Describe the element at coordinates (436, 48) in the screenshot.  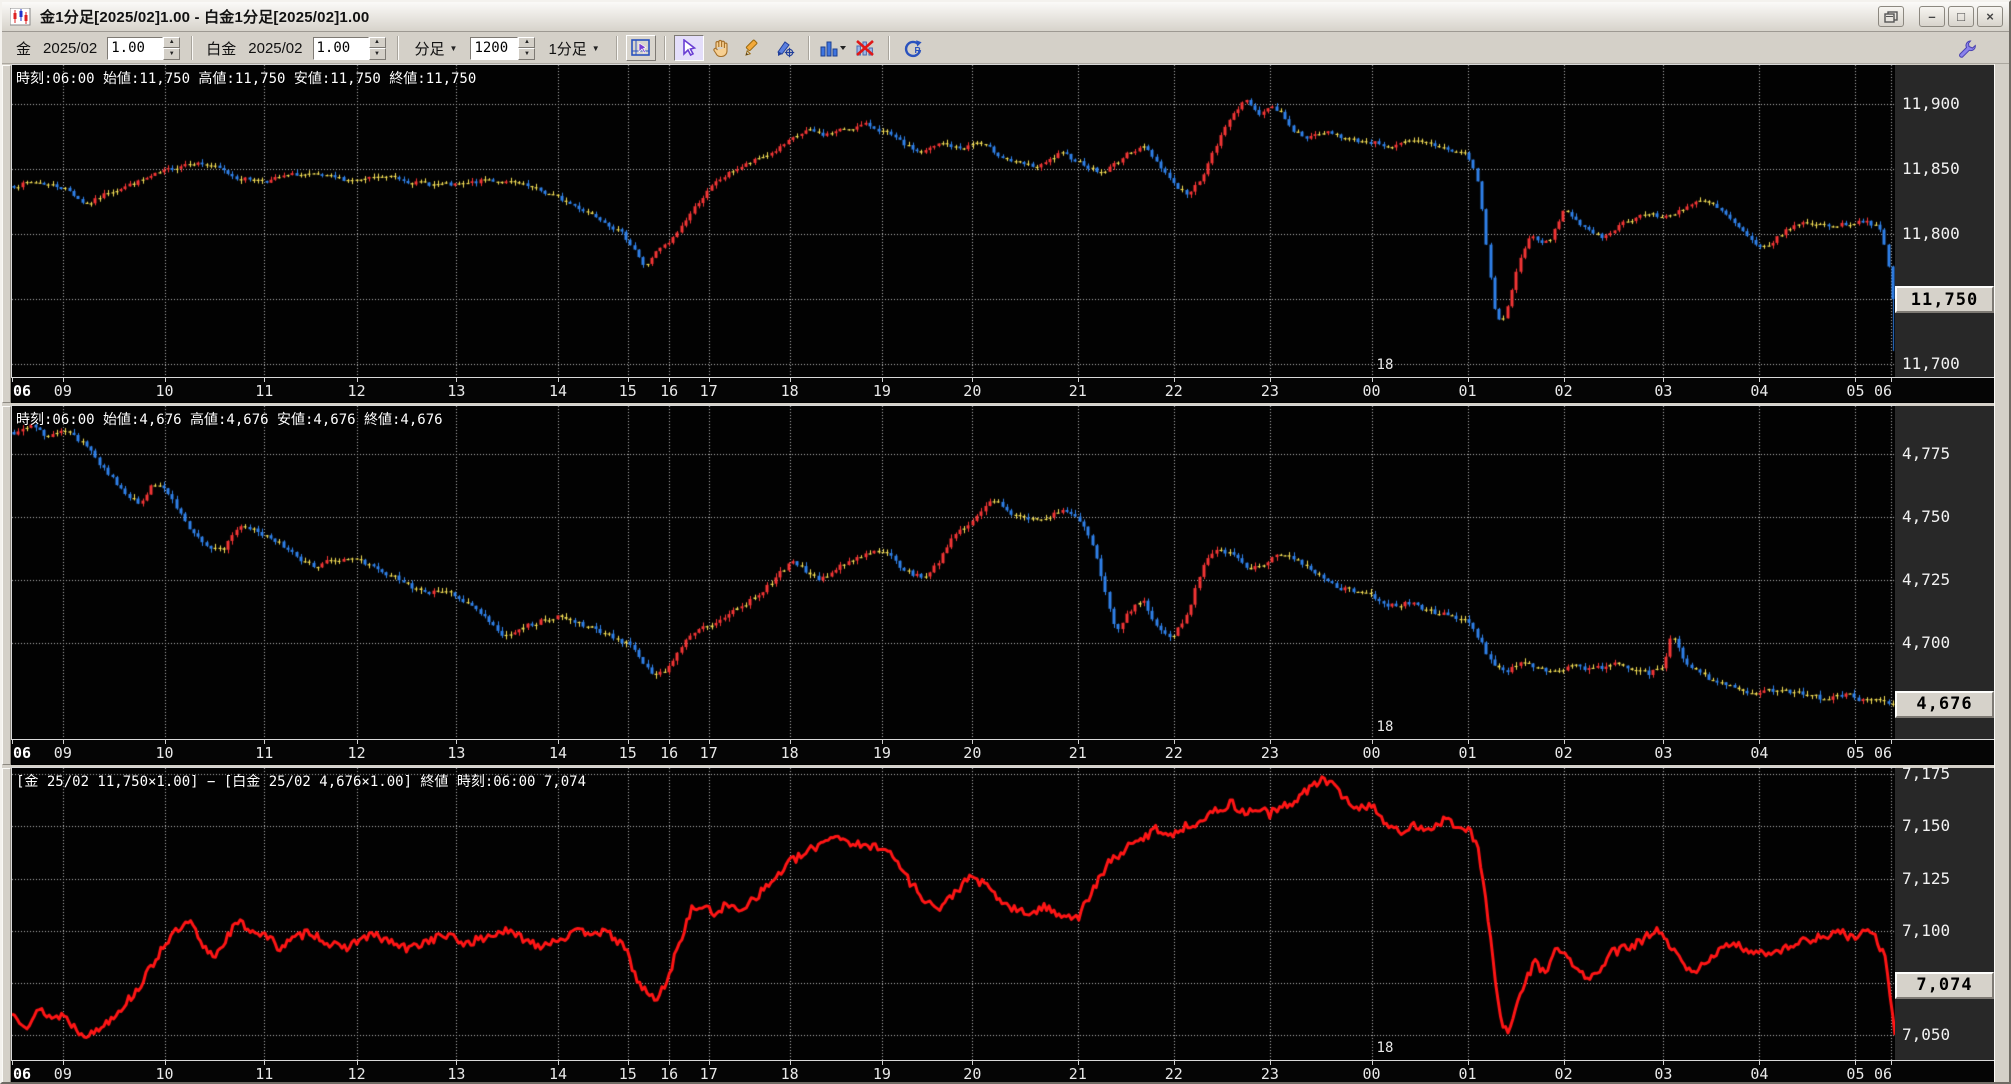
I see `bar-type-dropdown: 分足 ▼` at that location.